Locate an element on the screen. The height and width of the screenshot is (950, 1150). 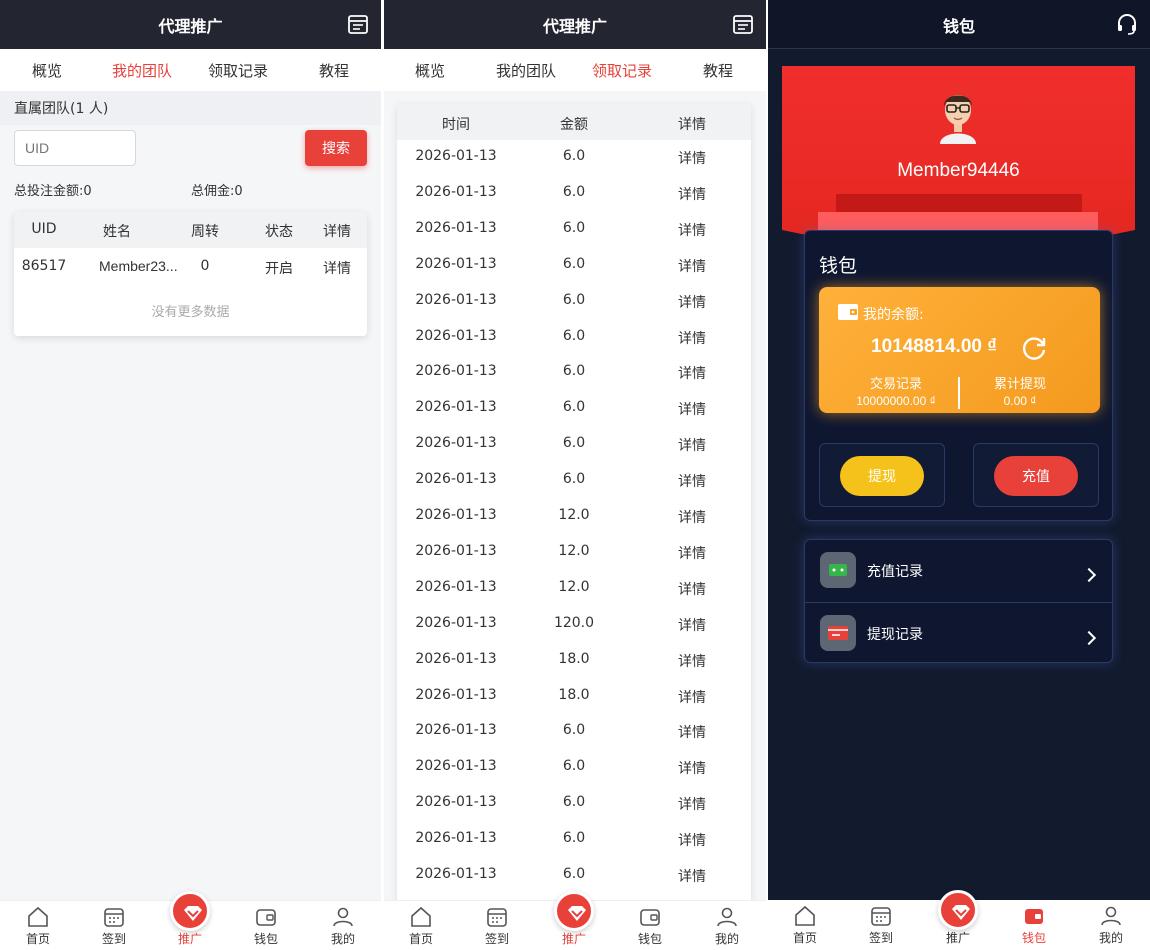
withdrawn-summary: 累计提现 0.00 ₫ is located at coordinates (1020, 390).